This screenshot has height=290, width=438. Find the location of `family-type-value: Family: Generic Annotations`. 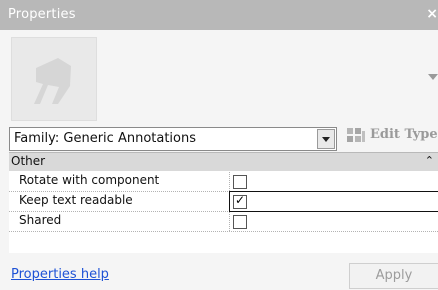

family-type-value: Family: Generic Annotations is located at coordinates (105, 138).